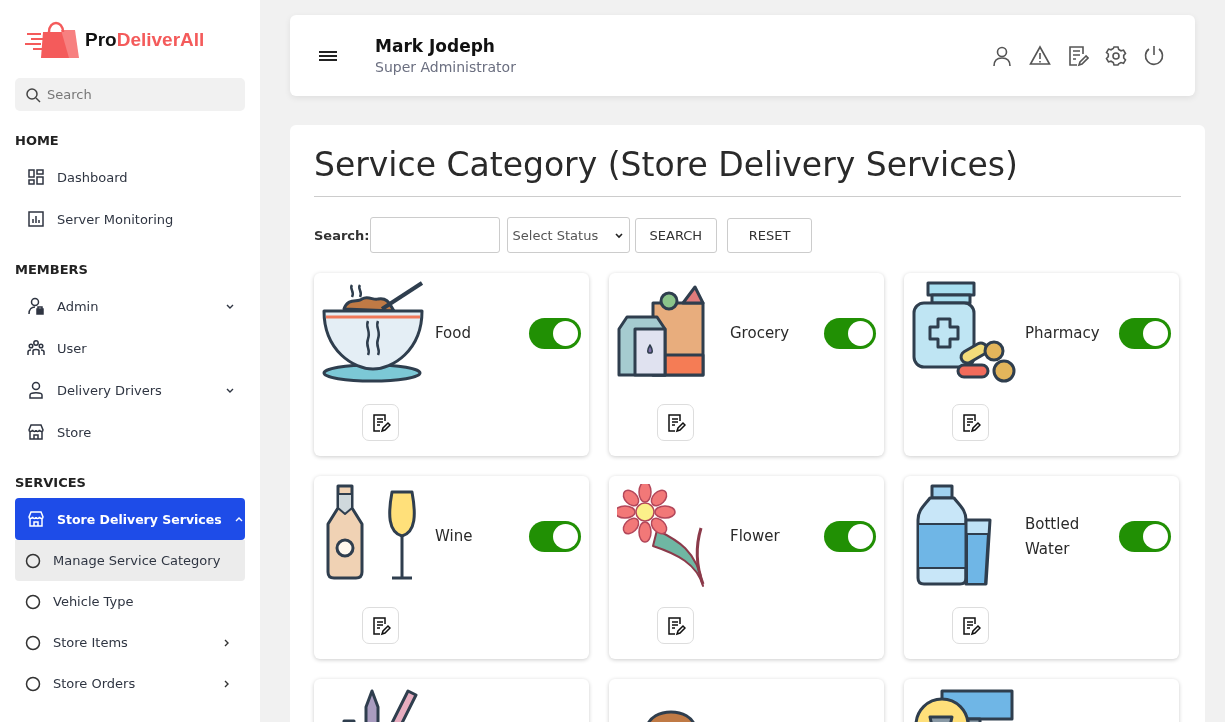 The image size is (1225, 722). Describe the element at coordinates (130, 601) in the screenshot. I see `nav-subitem: Vehicle Type` at that location.